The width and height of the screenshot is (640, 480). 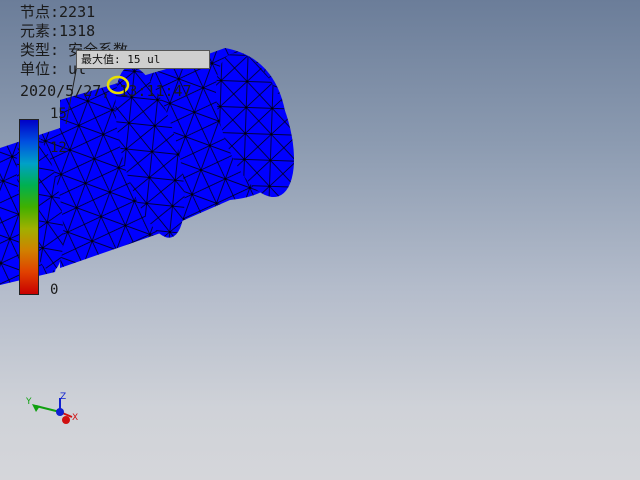 What do you see at coordinates (63, 397) in the screenshot?
I see `z-axis-label: Z` at bounding box center [63, 397].